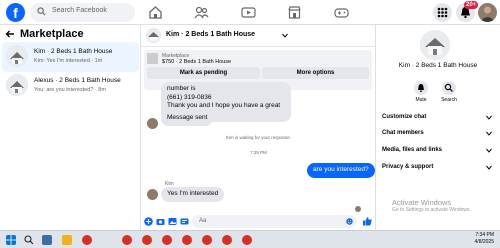 This screenshot has width=500, height=248. I want to click on taskbar-time: 7:34 PM, so click(484, 235).